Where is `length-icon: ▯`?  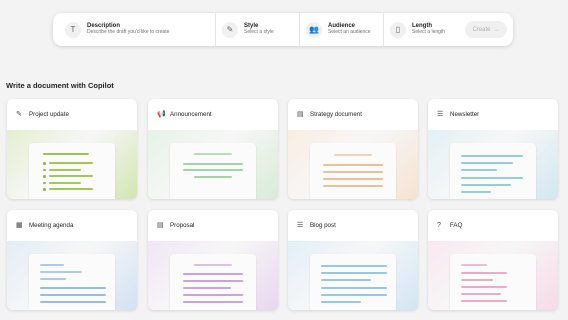 length-icon: ▯ is located at coordinates (398, 29).